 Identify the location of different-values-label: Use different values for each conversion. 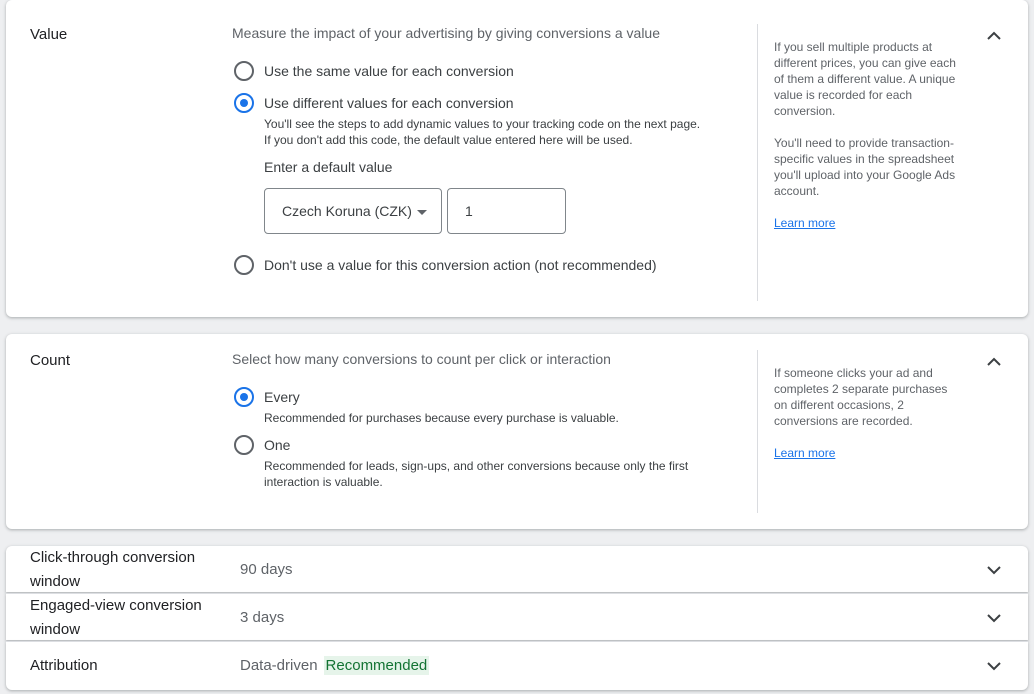
(389, 103).